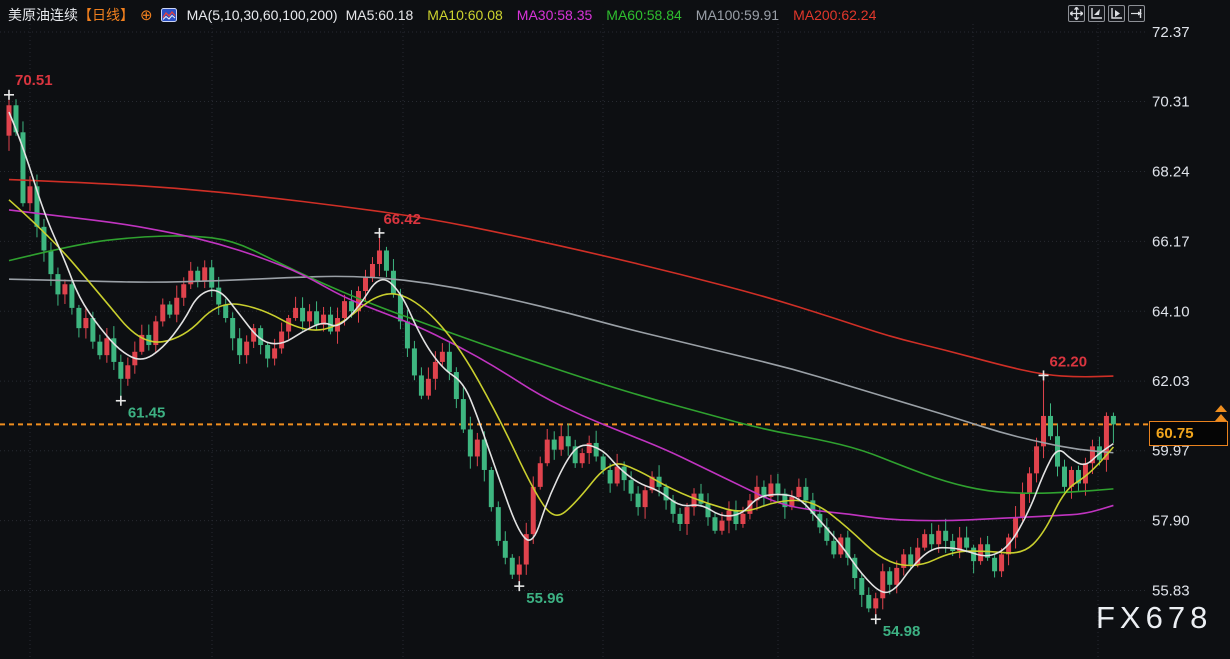  I want to click on svg-text: 55.83, so click(1171, 591).